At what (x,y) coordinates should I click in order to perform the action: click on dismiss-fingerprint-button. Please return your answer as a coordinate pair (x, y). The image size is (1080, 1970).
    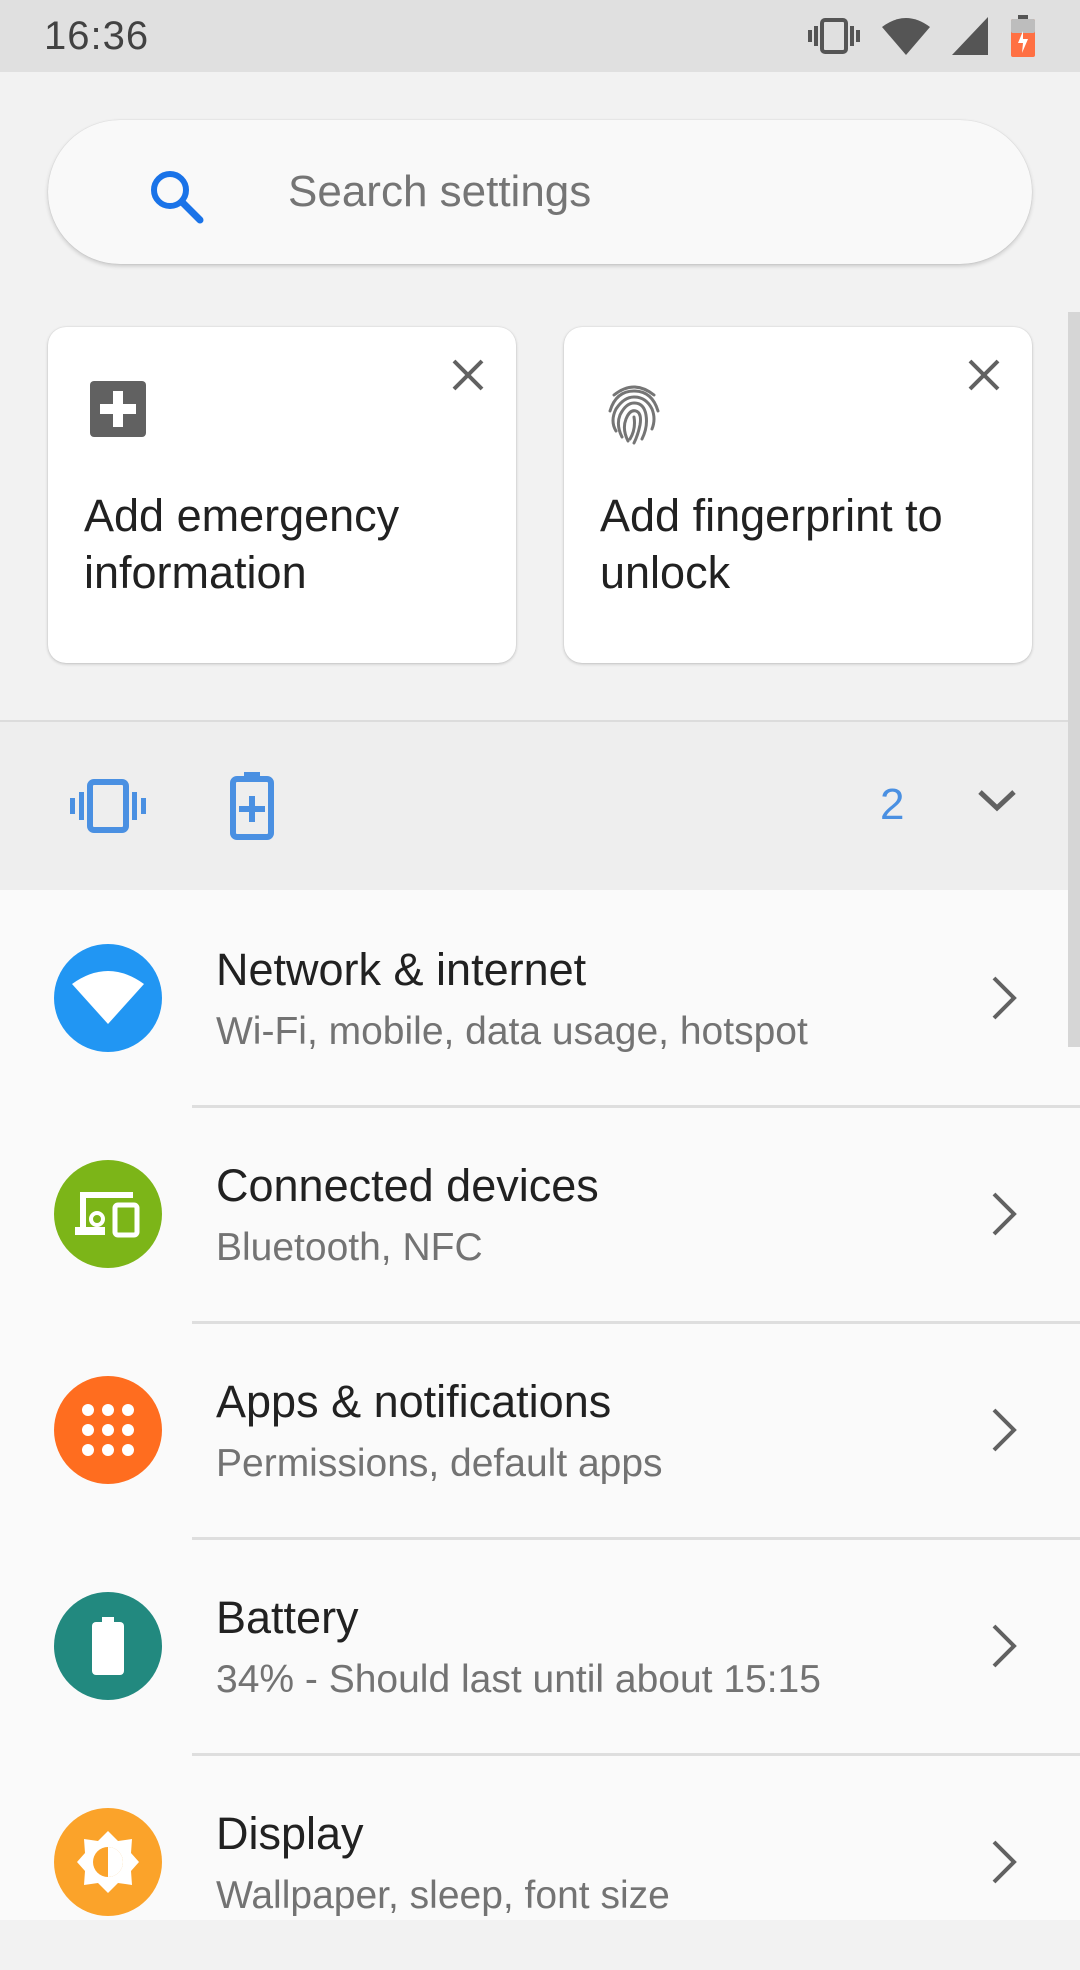
    Looking at the image, I should click on (984, 377).